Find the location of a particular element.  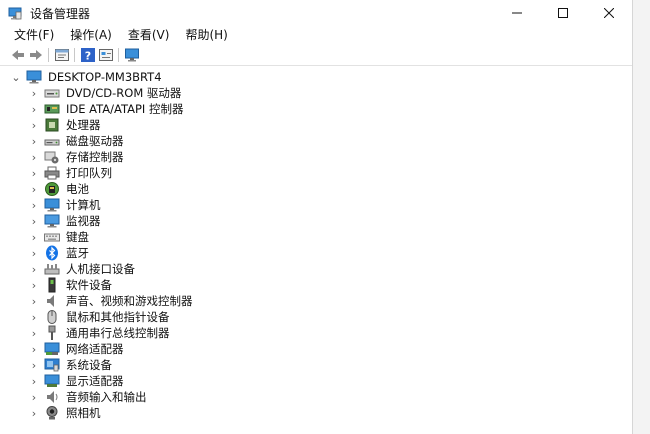

printer-icon is located at coordinates (52, 173).